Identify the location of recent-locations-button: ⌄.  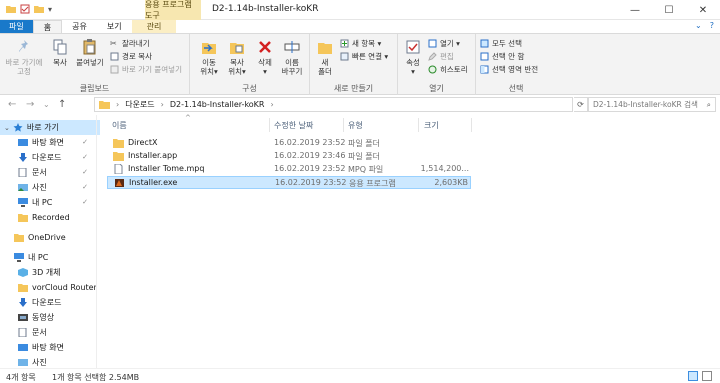
(46, 104).